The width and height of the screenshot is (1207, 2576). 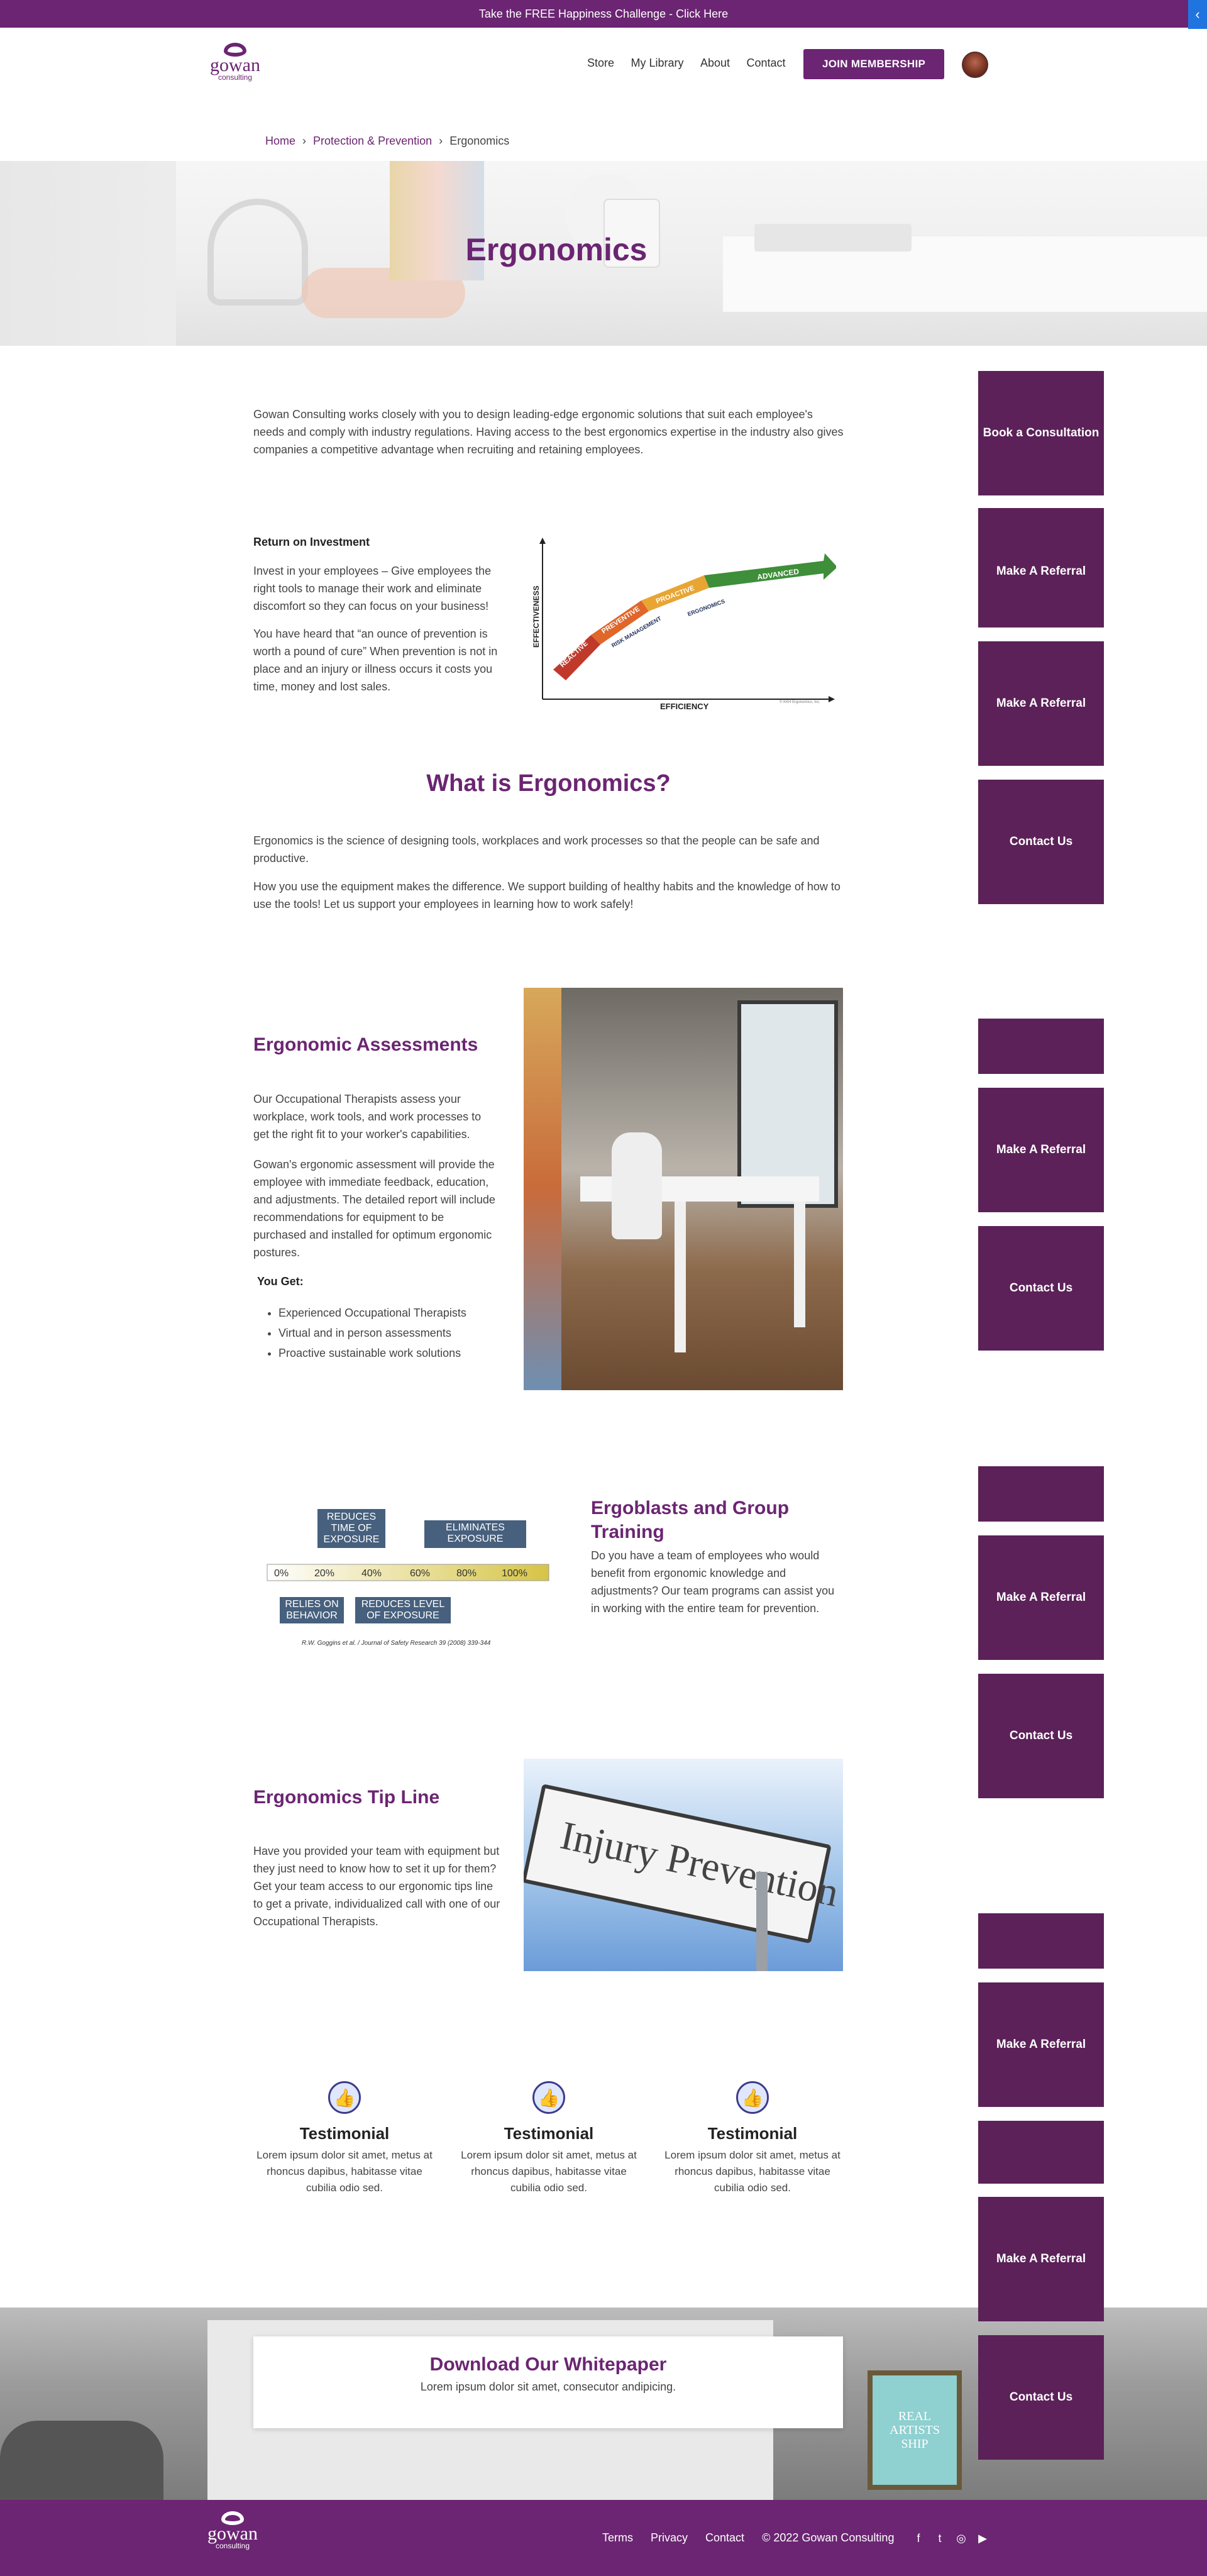 I want to click on scale-tick-label: 80%, so click(x=467, y=1573).